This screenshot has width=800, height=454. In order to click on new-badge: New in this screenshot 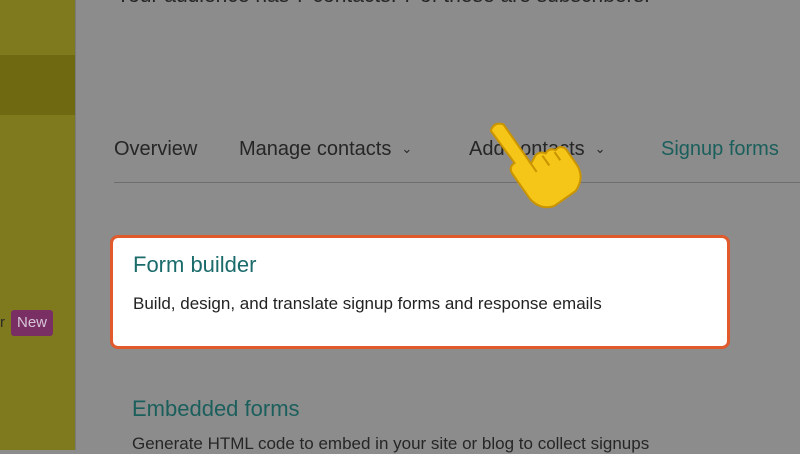, I will do `click(32, 323)`.